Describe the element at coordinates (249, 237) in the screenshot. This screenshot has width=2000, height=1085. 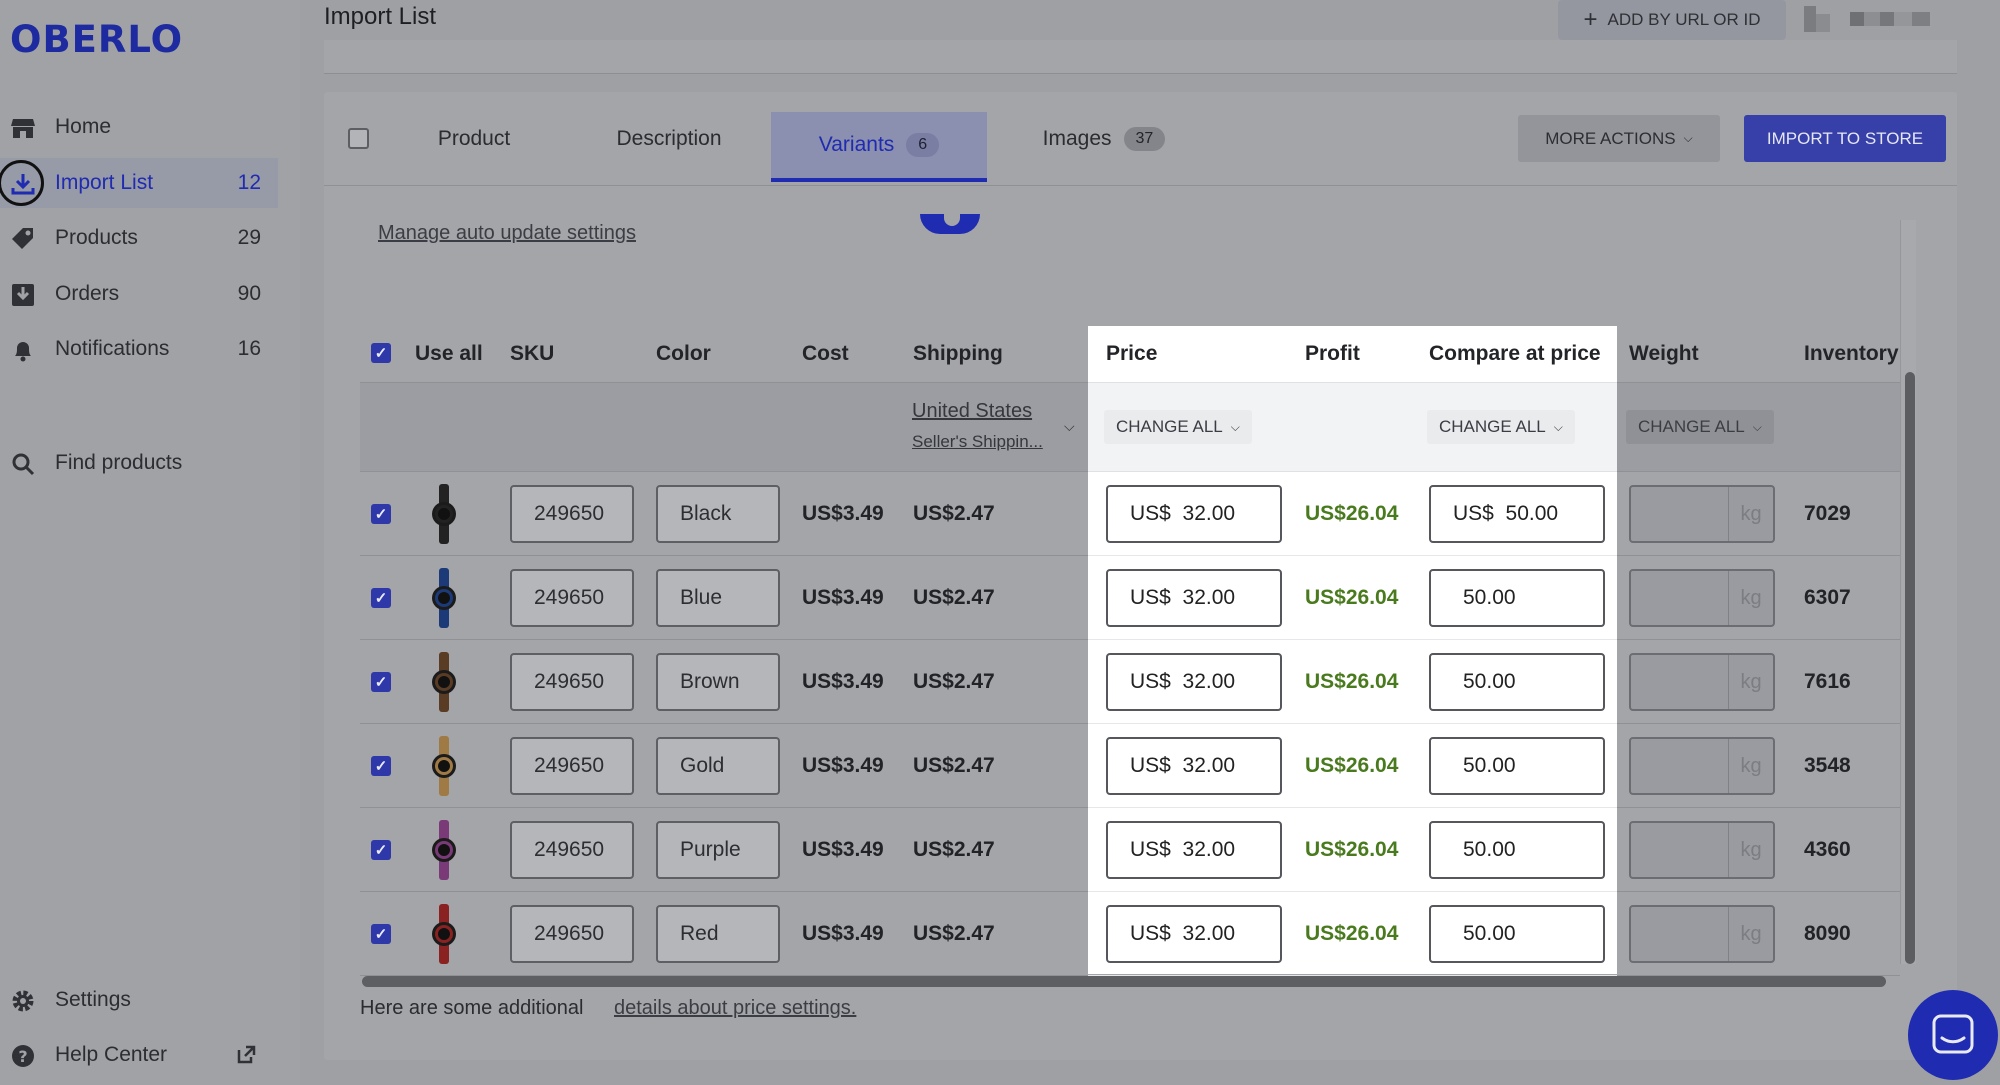
I see `sidebar-item-count: 29` at that location.